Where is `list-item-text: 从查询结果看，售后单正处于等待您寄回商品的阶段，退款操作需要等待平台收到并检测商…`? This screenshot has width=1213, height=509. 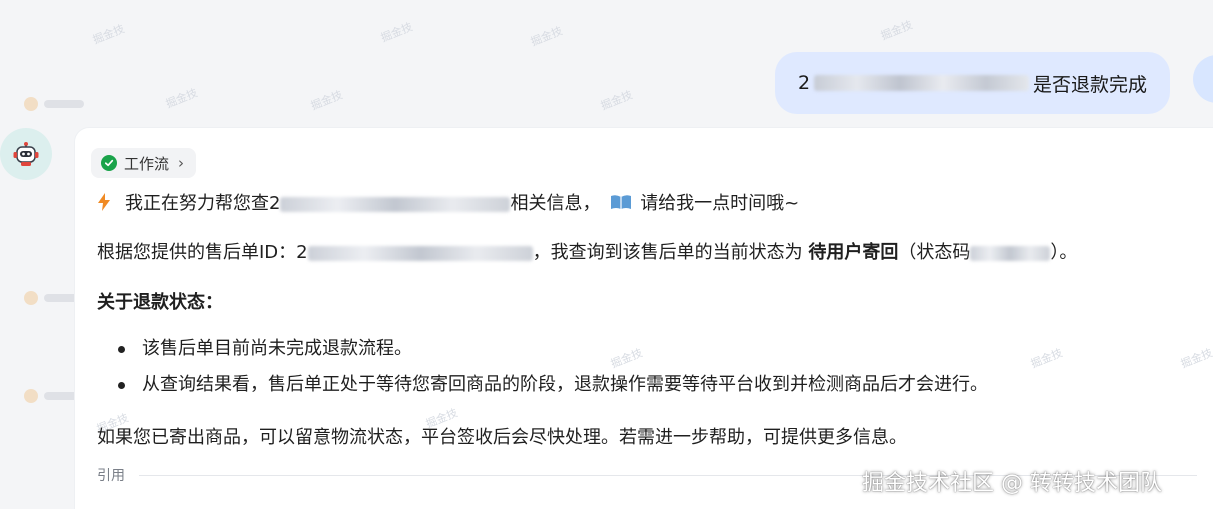 list-item-text: 从查询结果看，售后单正处于等待您寄回商品的阶段，退款操作需要等待平台收到并检测商… is located at coordinates (565, 384).